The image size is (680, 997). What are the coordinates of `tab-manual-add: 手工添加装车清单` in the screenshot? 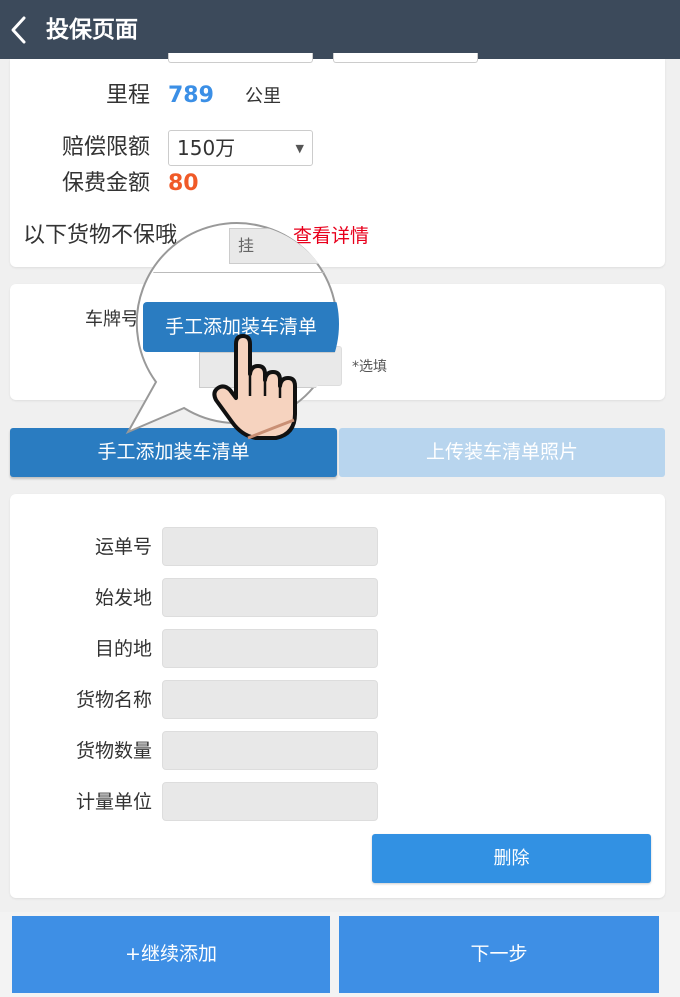 It's located at (173, 452).